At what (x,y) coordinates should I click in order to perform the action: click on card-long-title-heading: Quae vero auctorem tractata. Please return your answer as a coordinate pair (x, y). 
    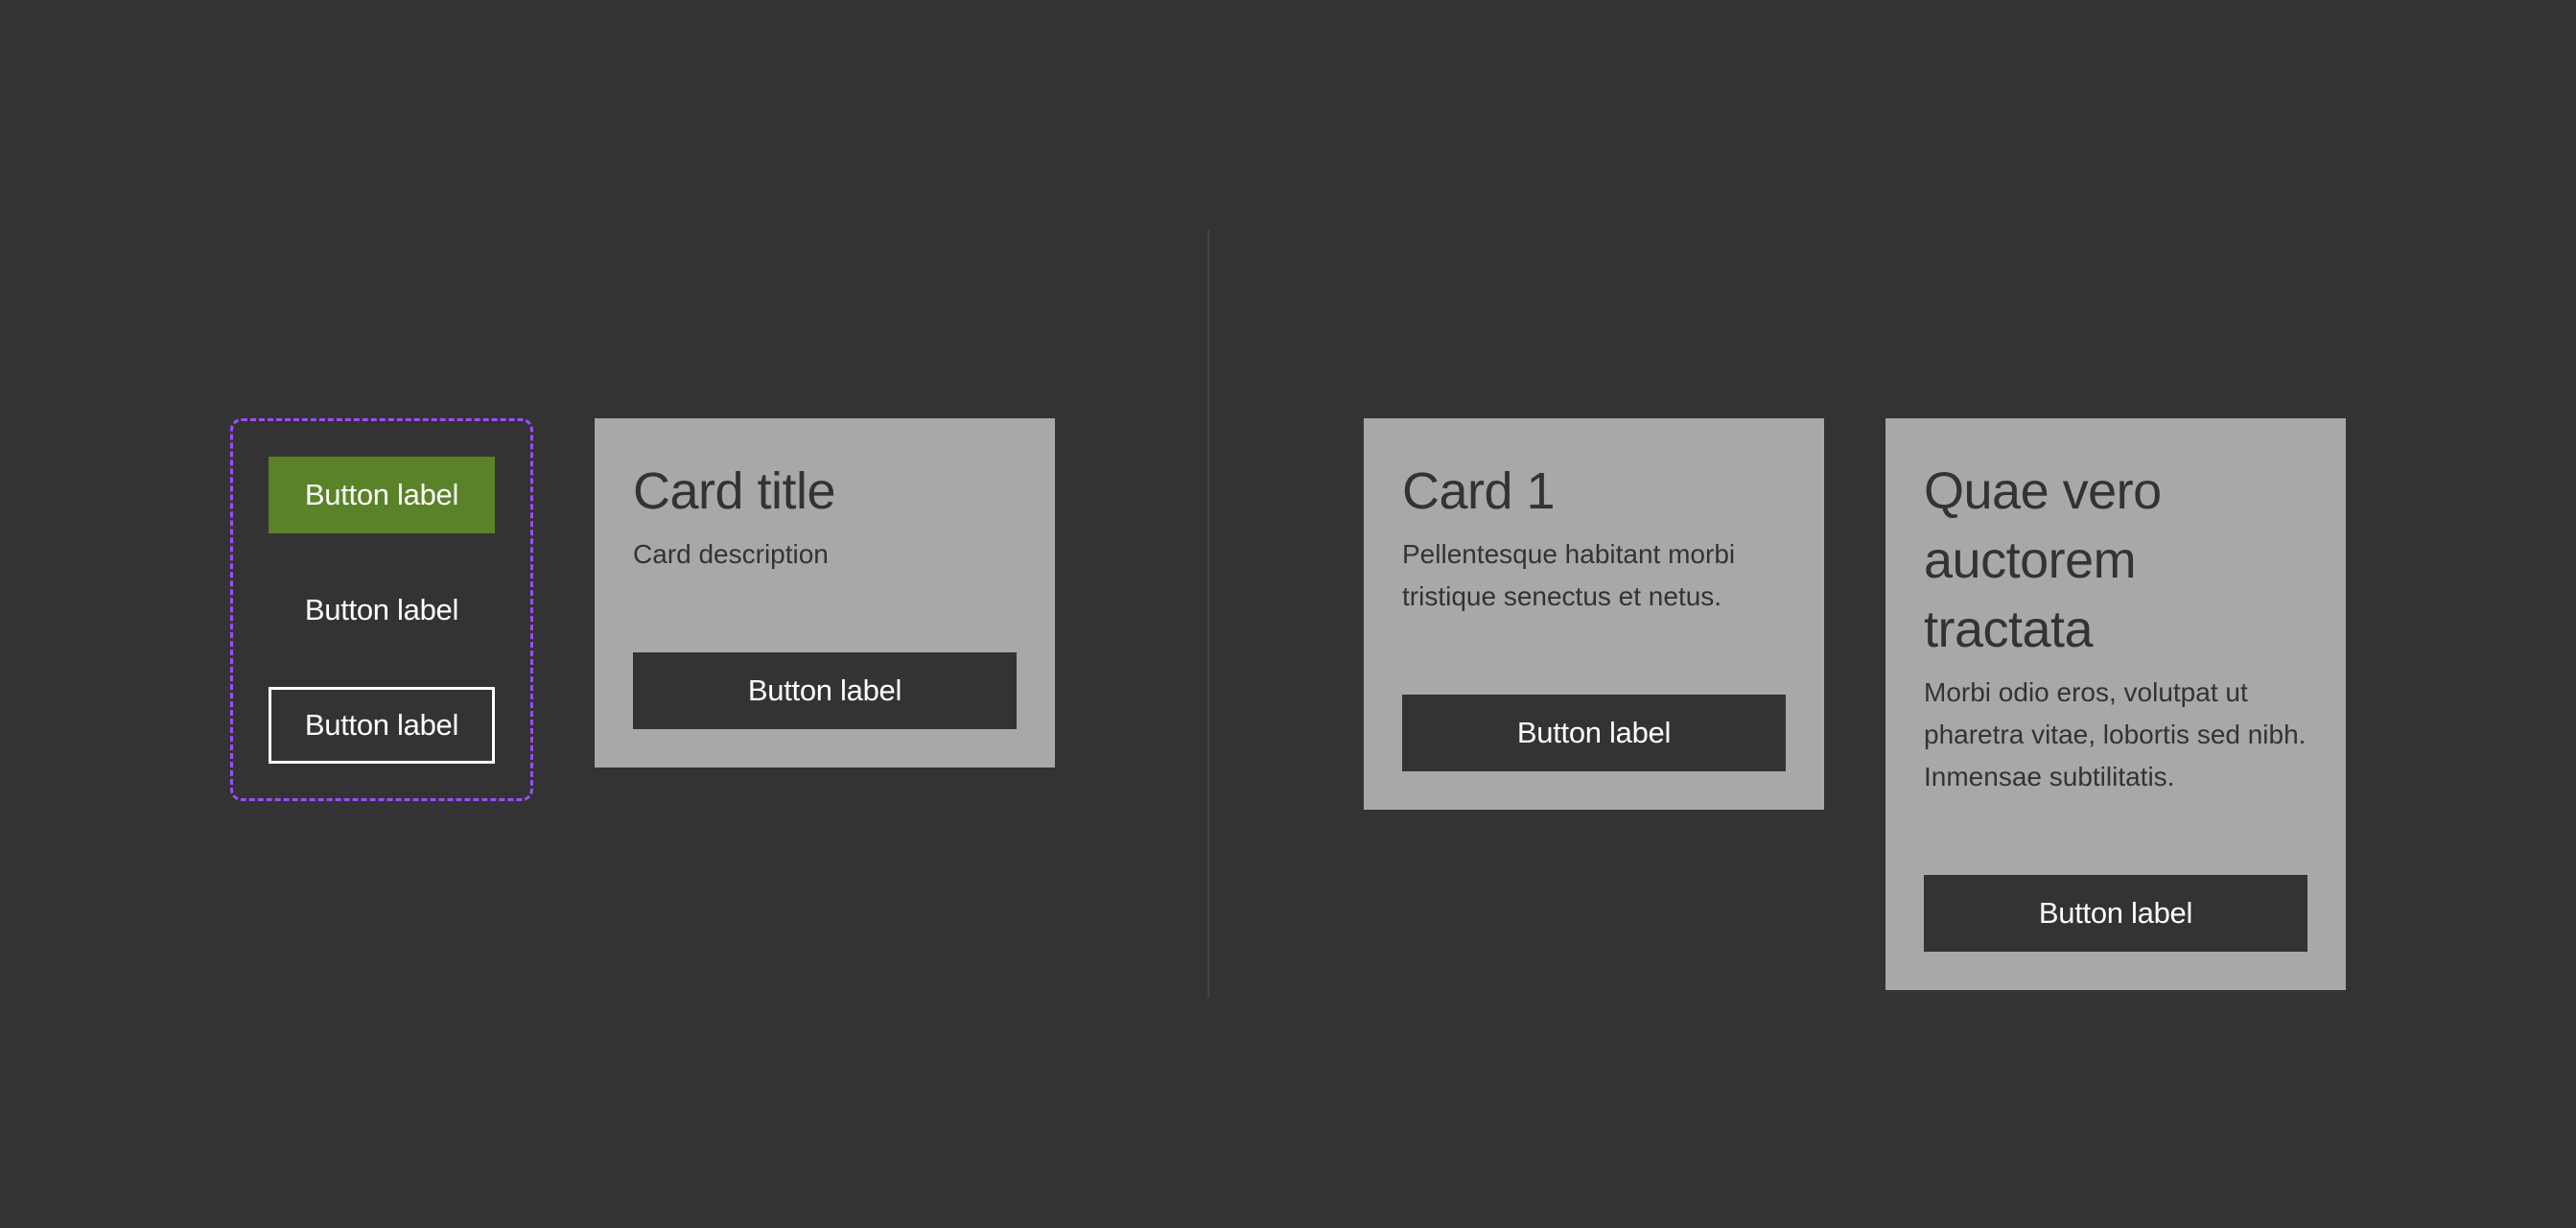
    Looking at the image, I should click on (2043, 560).